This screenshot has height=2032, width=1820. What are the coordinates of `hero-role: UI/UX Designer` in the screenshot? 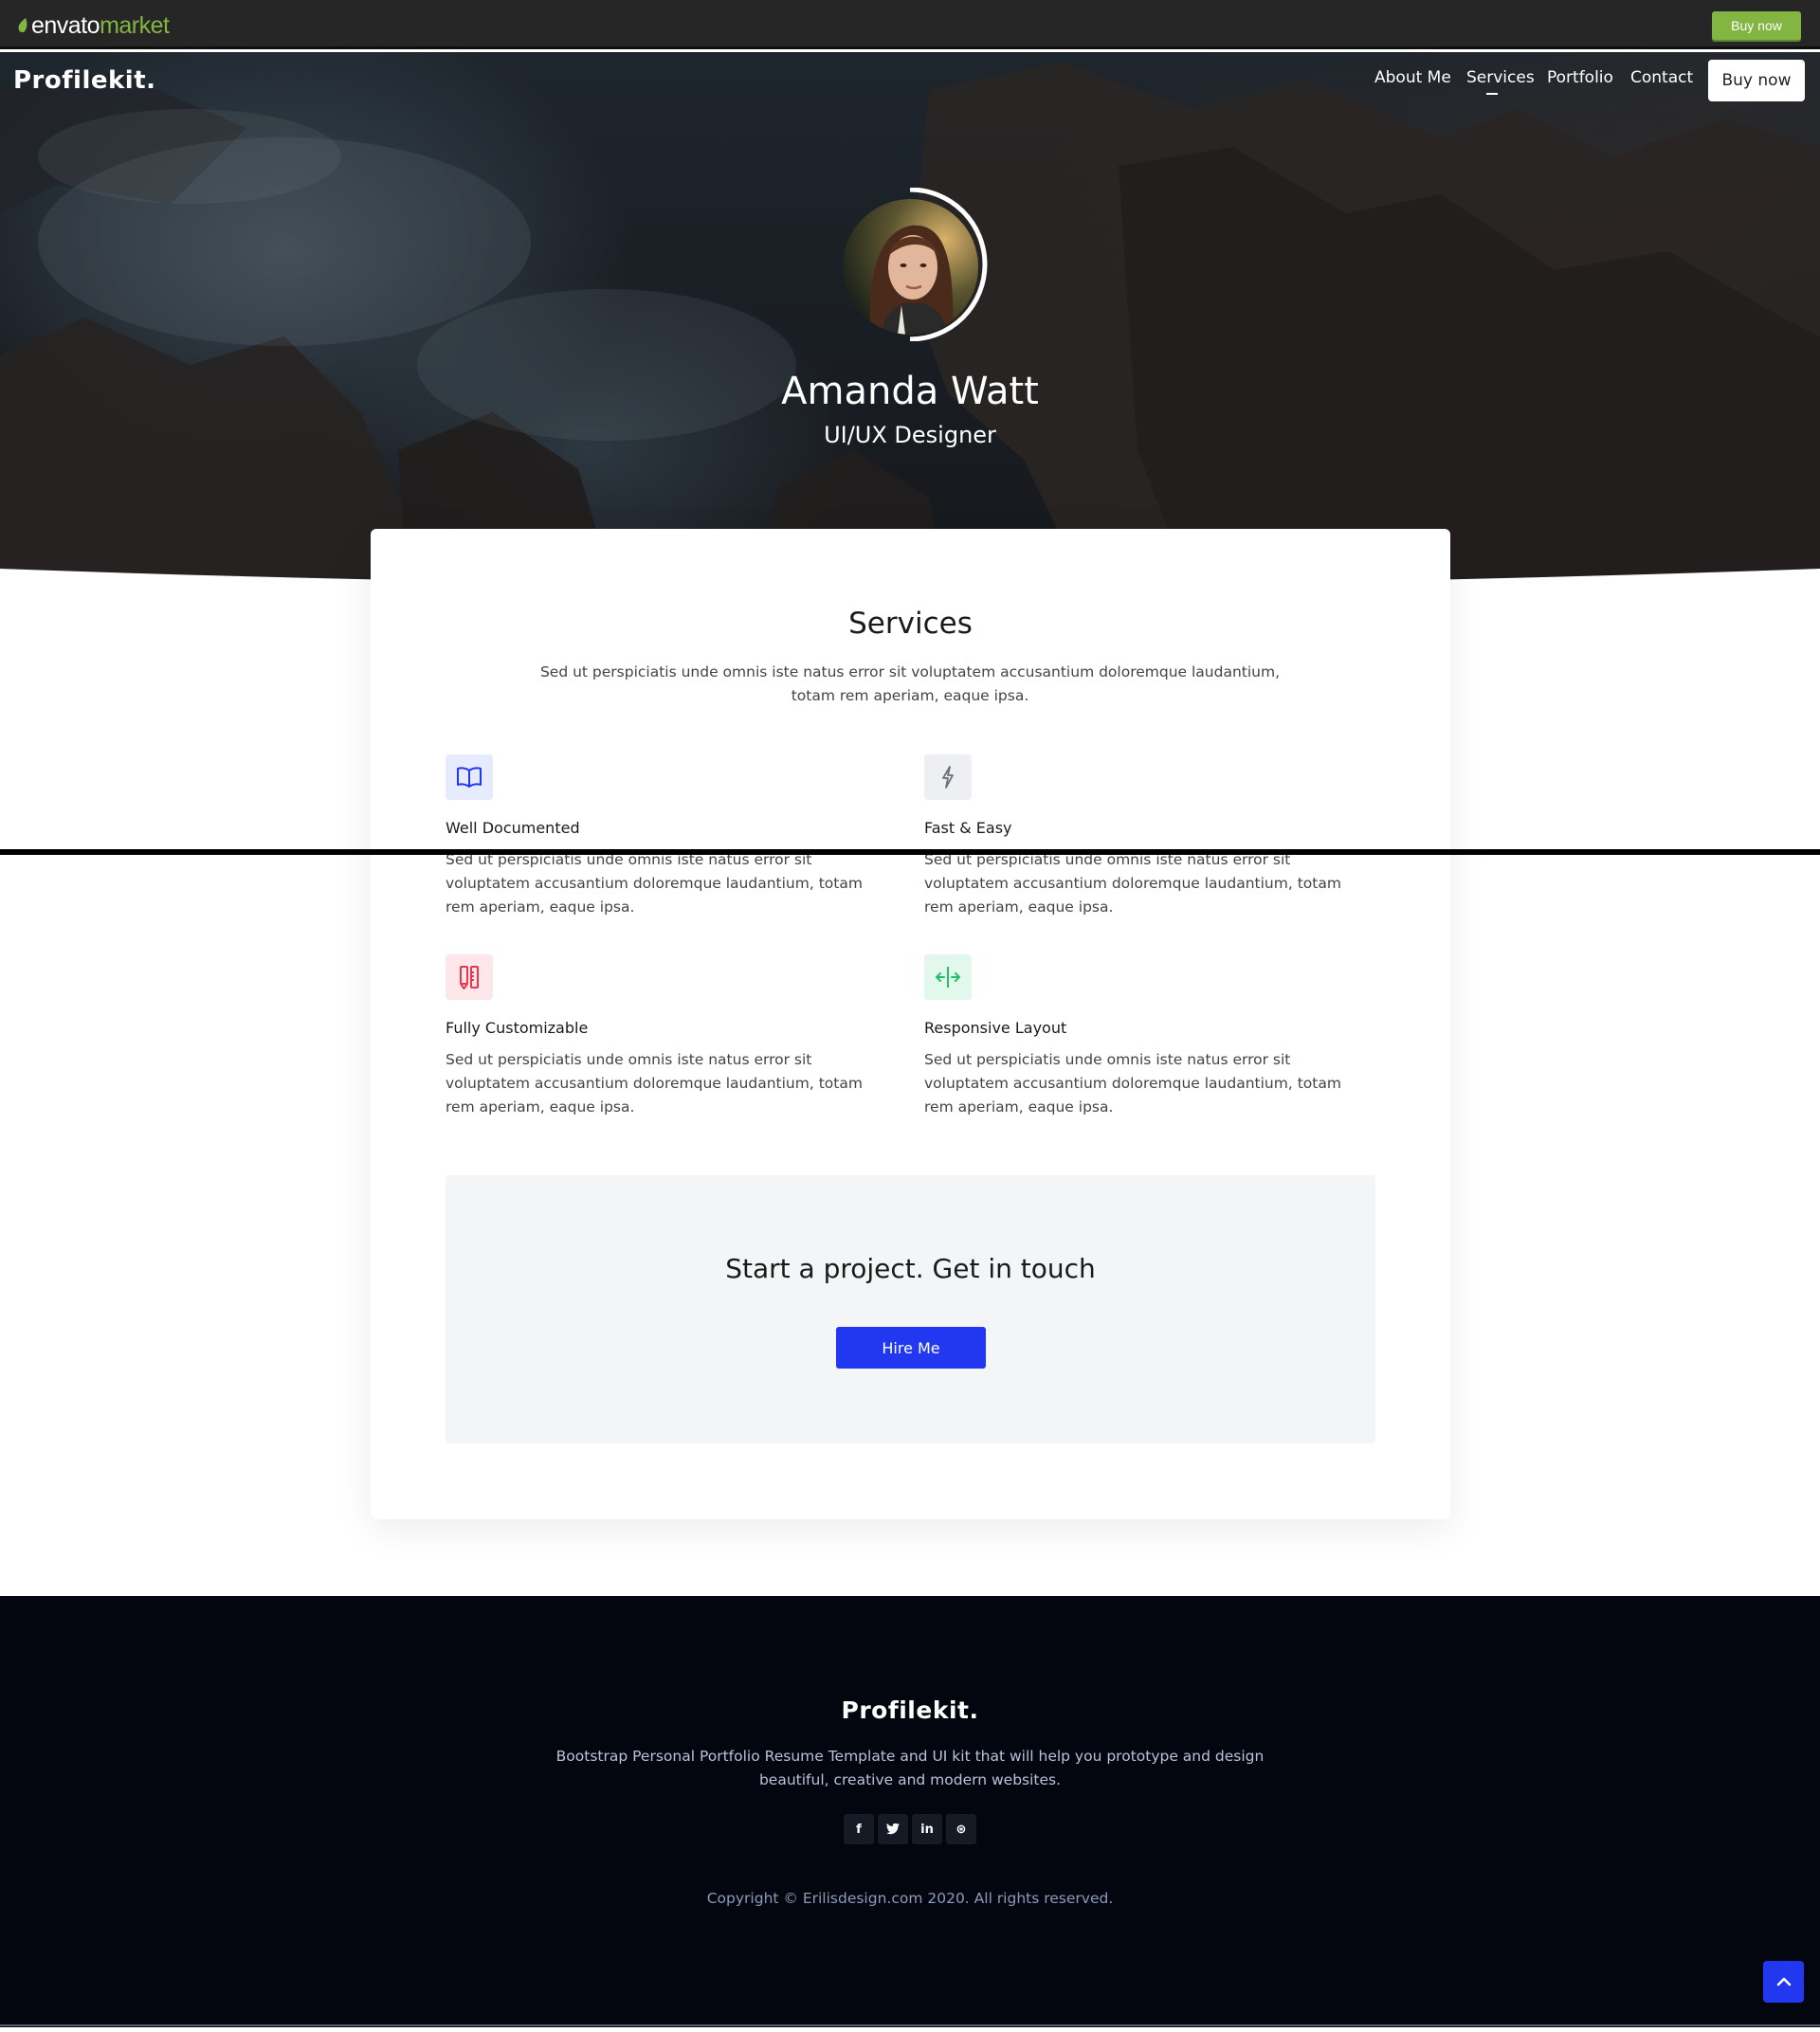 It's located at (910, 435).